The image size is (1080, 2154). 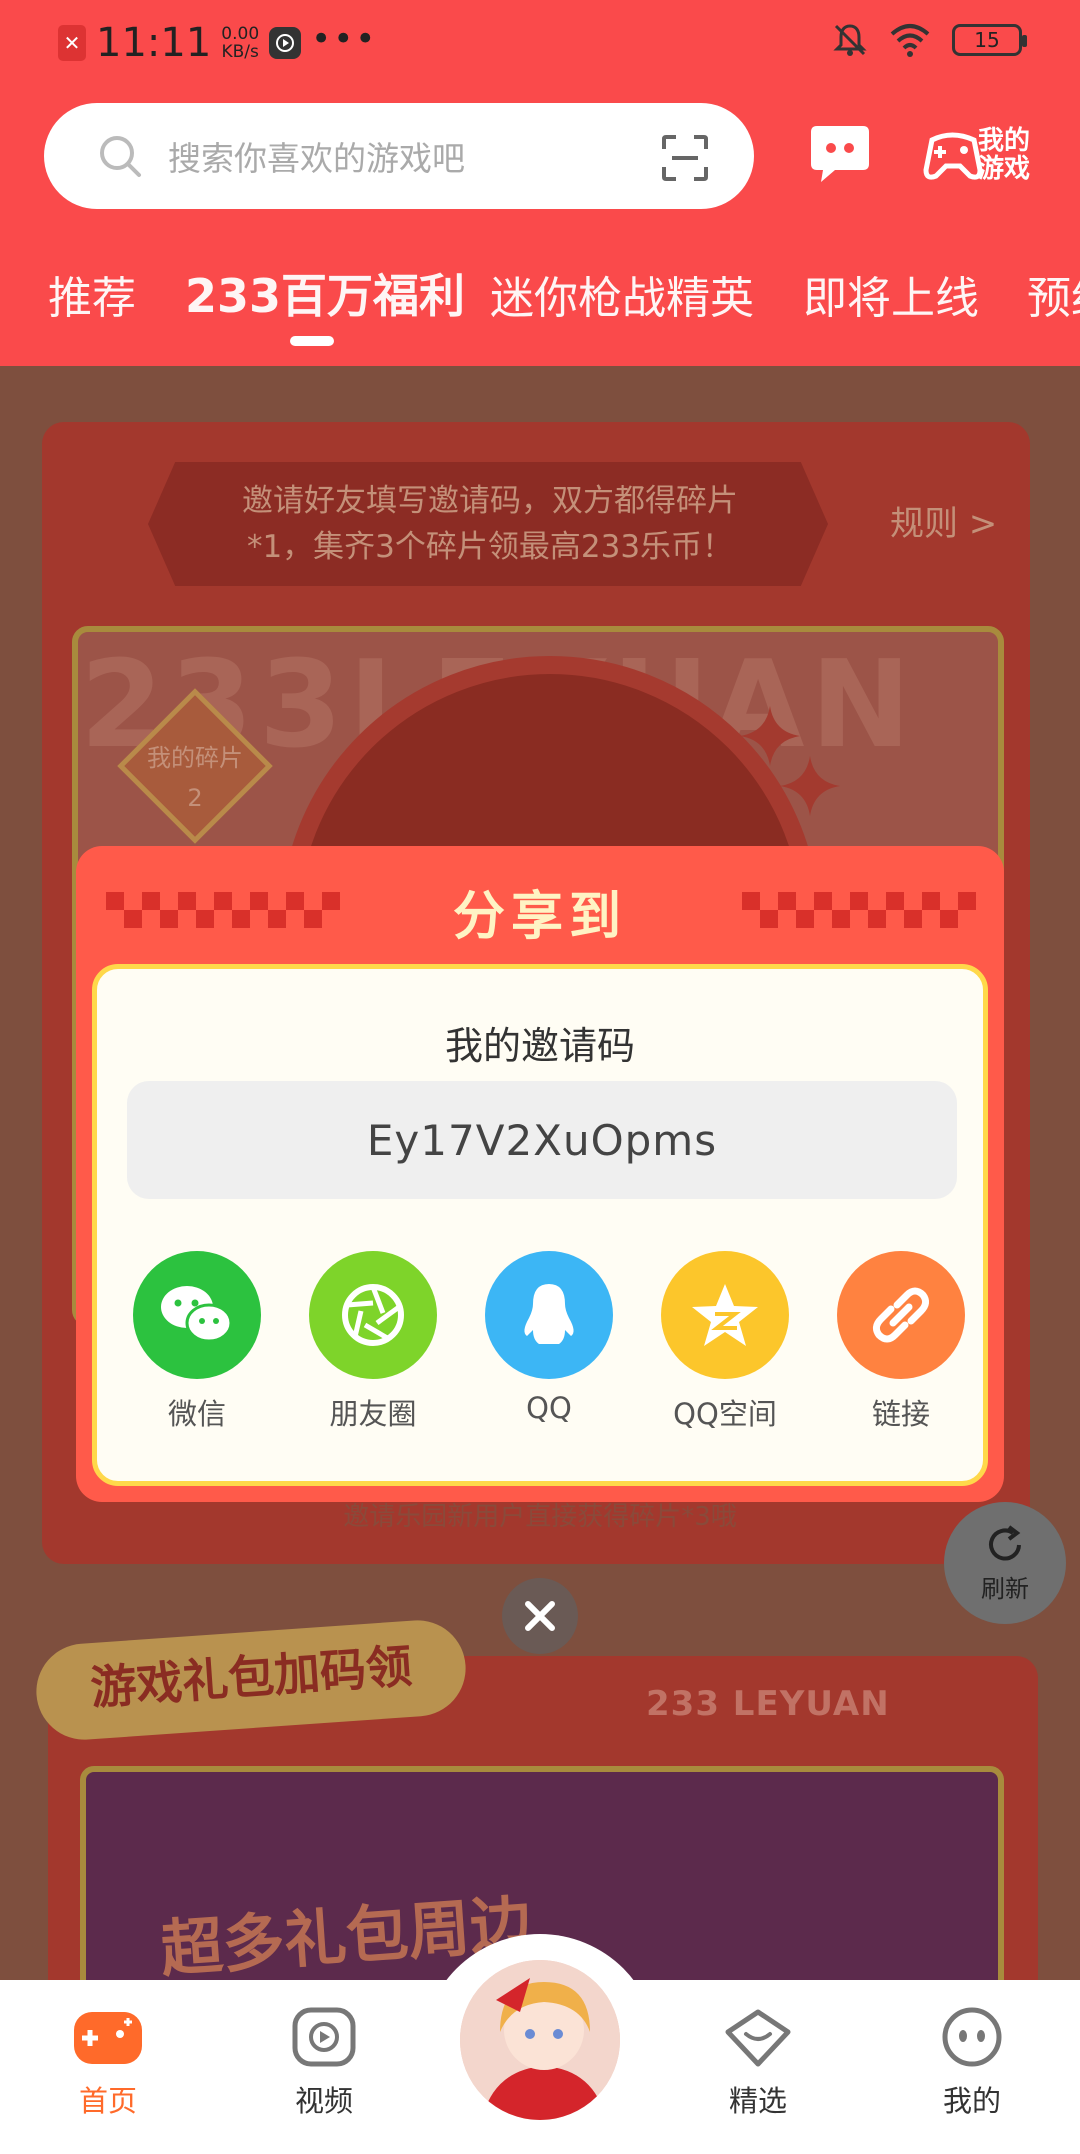 I want to click on nav-profile: 我的, so click(x=972, y=2063).